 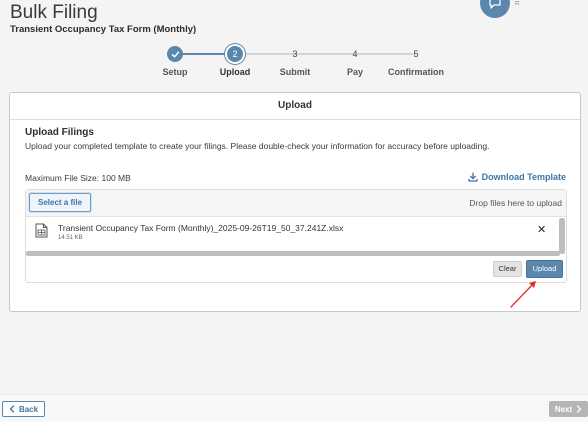 I want to click on upload-toolbar: Select a file Drop files here to upload, so click(x=296, y=203).